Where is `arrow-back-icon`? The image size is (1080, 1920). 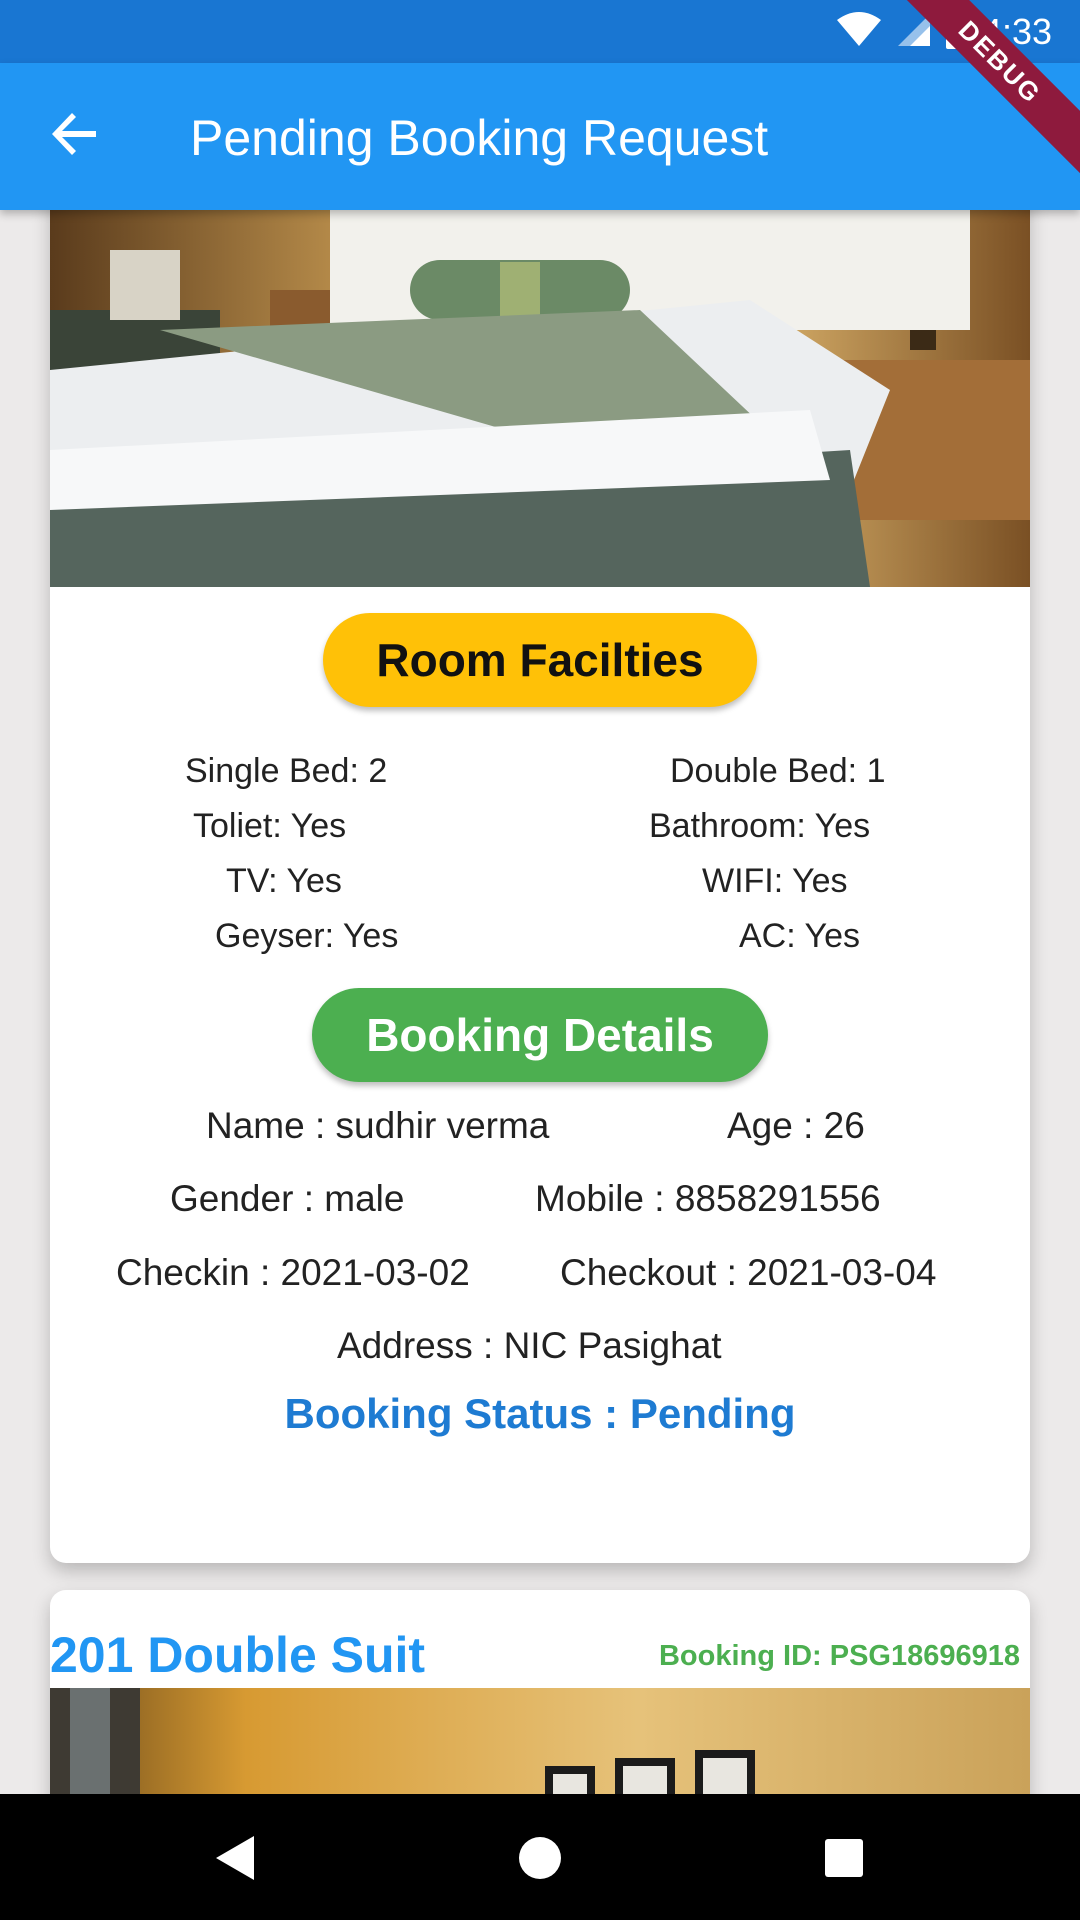
arrow-back-icon is located at coordinates (75, 136).